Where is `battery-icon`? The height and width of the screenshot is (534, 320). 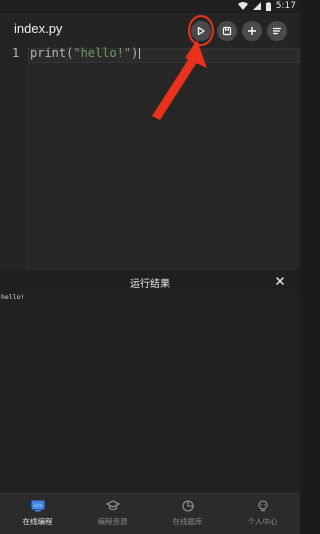 battery-icon is located at coordinates (268, 6).